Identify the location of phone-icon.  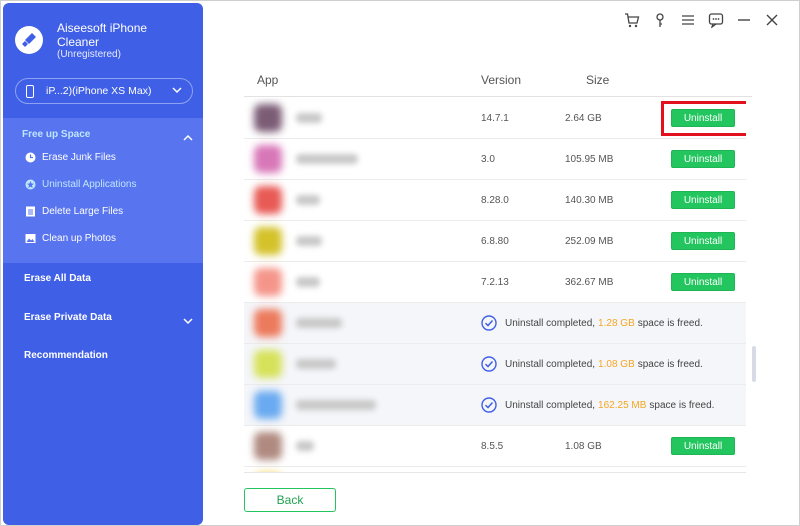
(30, 91).